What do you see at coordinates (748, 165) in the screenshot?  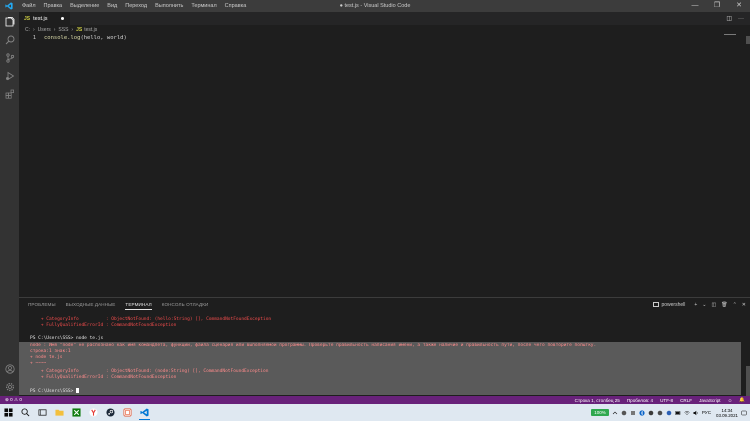 I see `editor-scrollbar` at bounding box center [748, 165].